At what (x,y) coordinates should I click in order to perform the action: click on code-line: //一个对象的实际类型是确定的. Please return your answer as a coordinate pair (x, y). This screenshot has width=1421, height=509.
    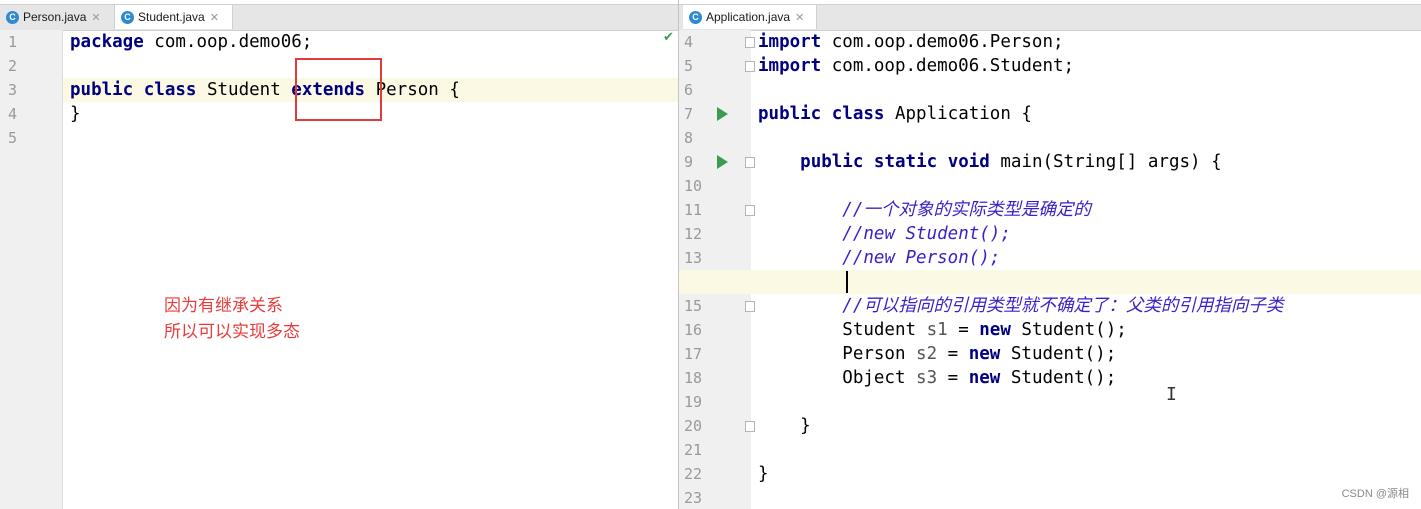
    Looking at the image, I should click on (1050, 210).